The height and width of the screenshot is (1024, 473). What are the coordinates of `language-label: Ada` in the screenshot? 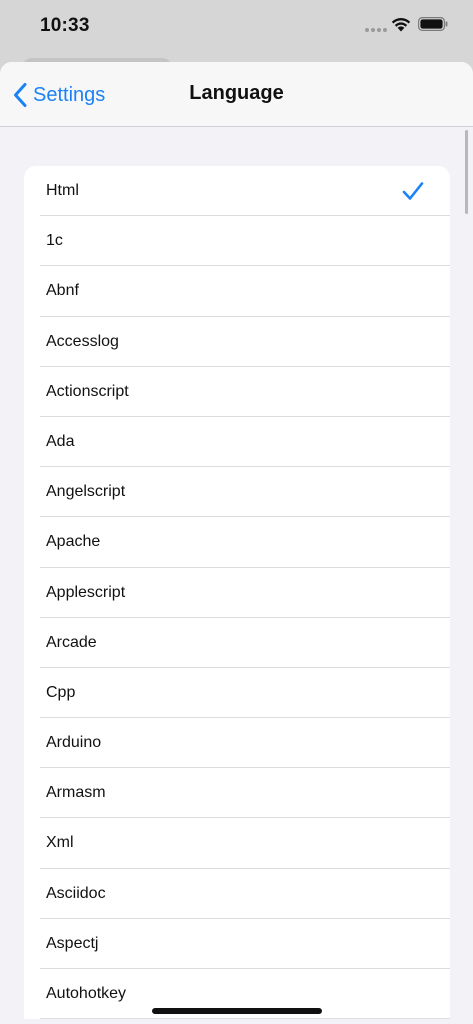 It's located at (60, 441).